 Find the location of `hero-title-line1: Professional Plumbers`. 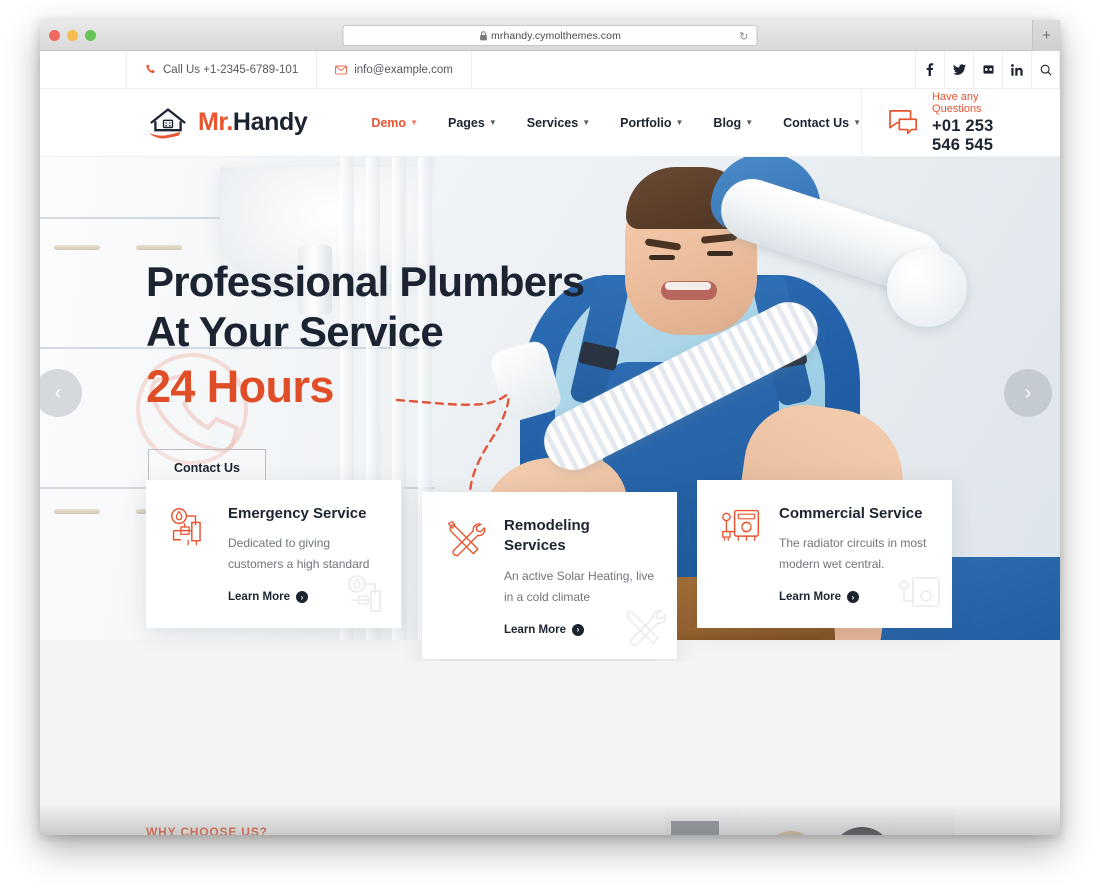

hero-title-line1: Professional Plumbers is located at coordinates (365, 281).